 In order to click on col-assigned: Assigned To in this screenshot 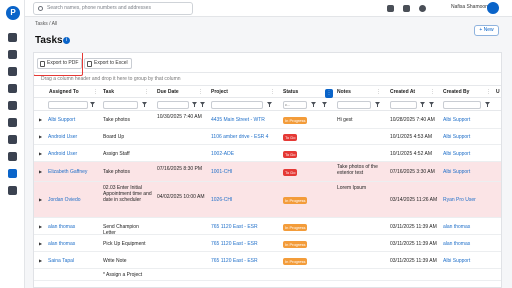, I will do `click(64, 92)`.